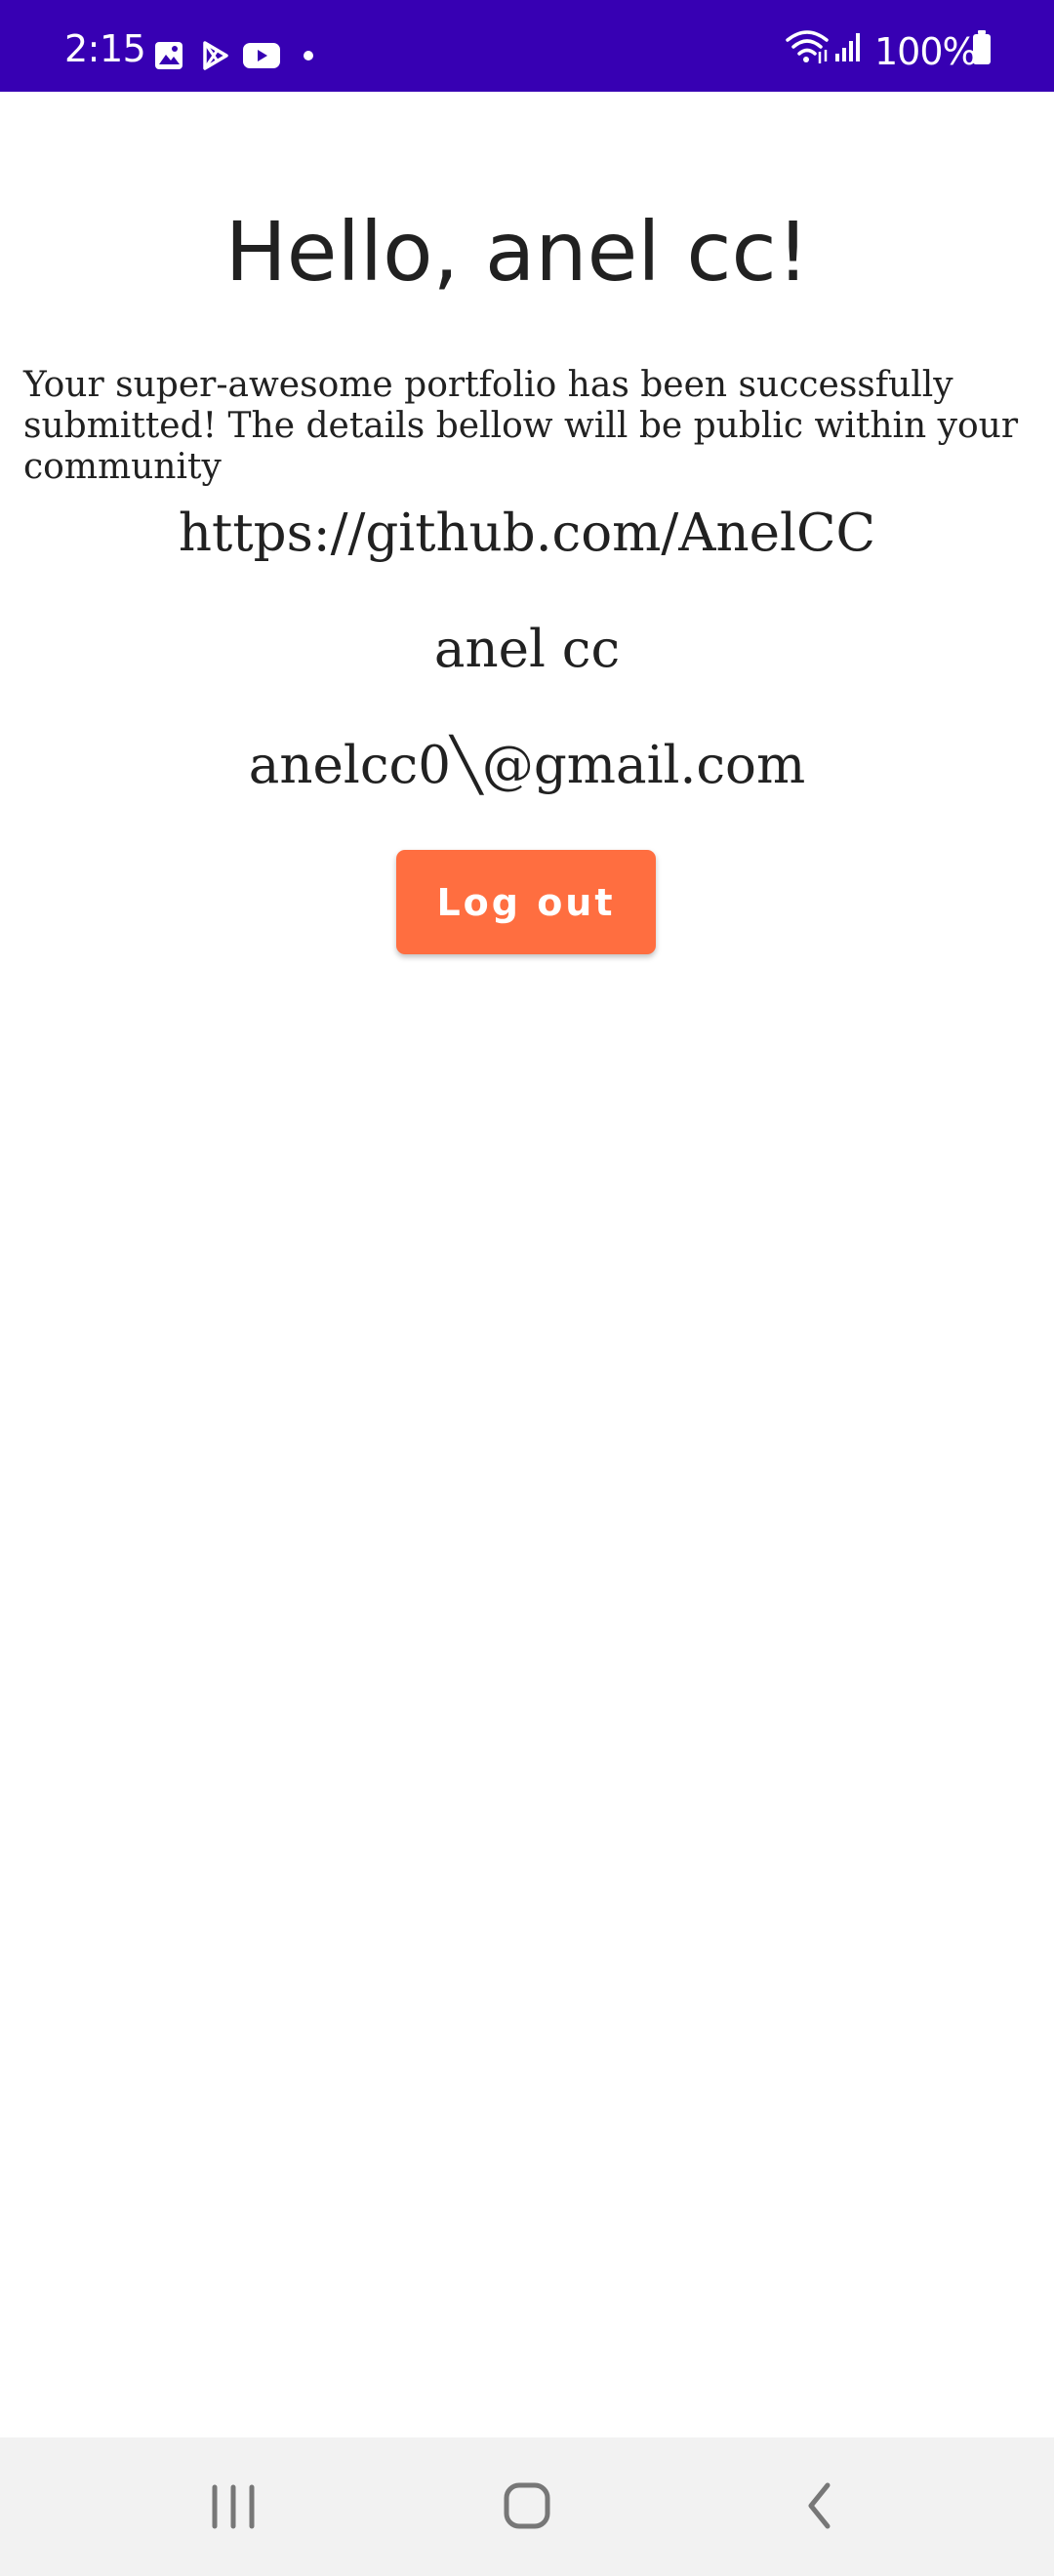 The image size is (1054, 2576). I want to click on status-time: 2:15, so click(105, 48).